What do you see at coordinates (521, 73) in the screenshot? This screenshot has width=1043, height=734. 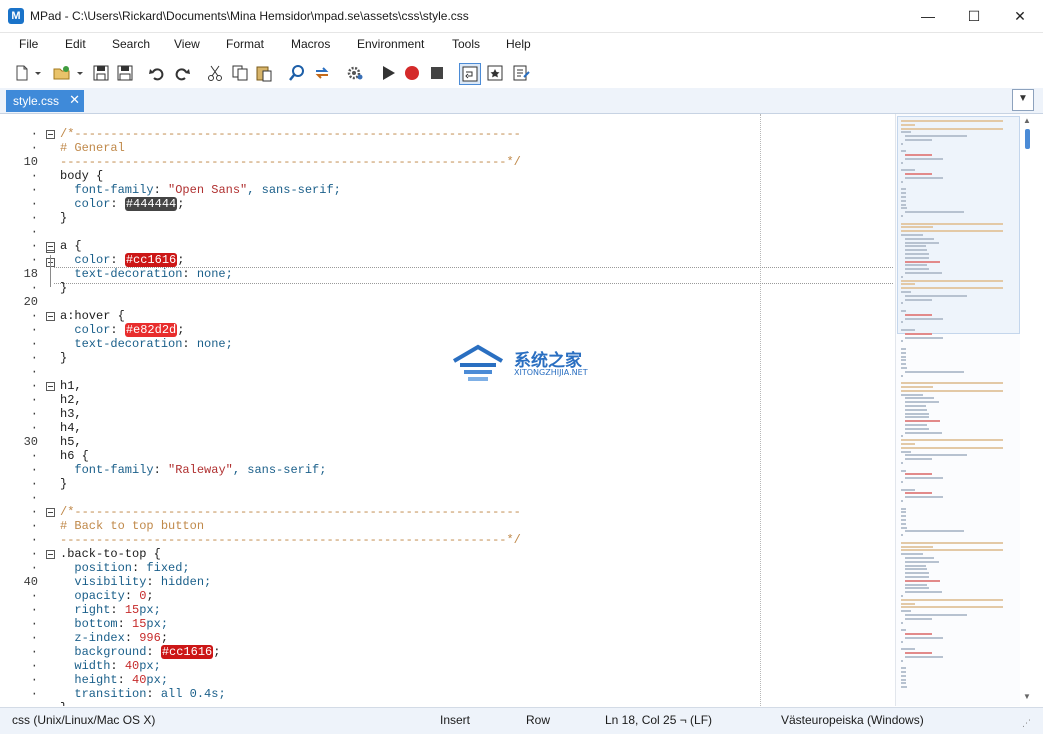 I see `edit-doc-icon` at bounding box center [521, 73].